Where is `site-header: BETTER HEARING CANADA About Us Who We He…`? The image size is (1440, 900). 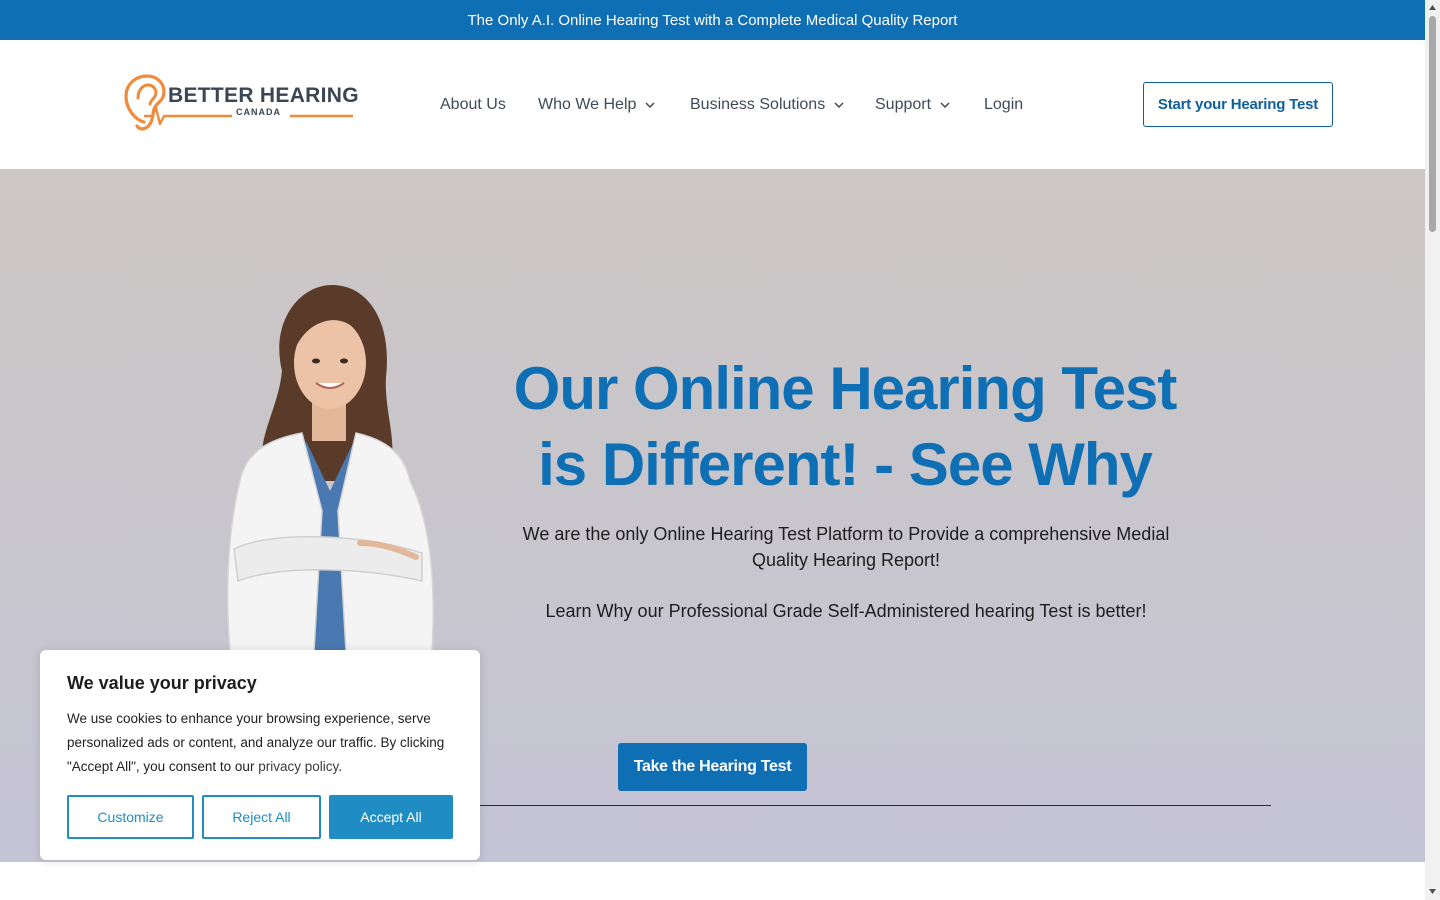 site-header: BETTER HEARING CANADA About Us Who We He… is located at coordinates (712, 104).